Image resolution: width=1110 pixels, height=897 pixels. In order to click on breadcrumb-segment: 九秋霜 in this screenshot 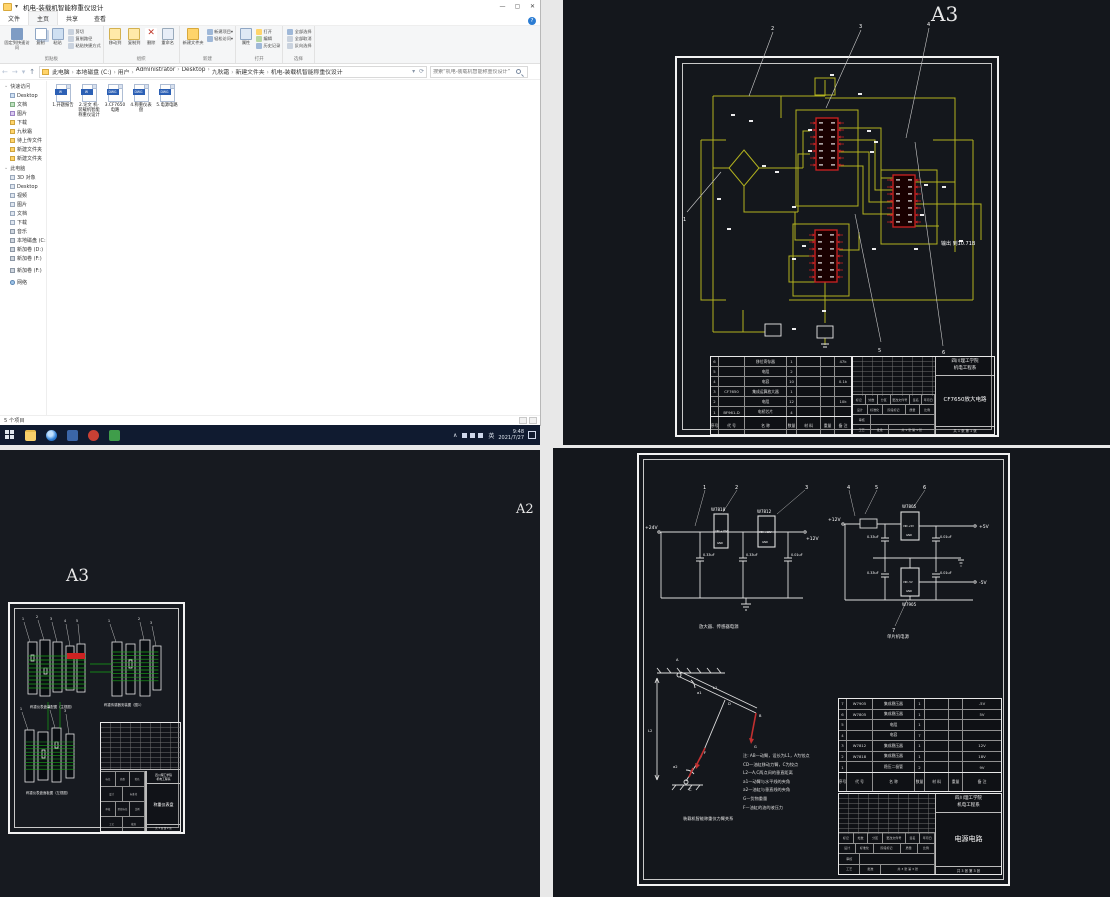, I will do `click(223, 71)`.